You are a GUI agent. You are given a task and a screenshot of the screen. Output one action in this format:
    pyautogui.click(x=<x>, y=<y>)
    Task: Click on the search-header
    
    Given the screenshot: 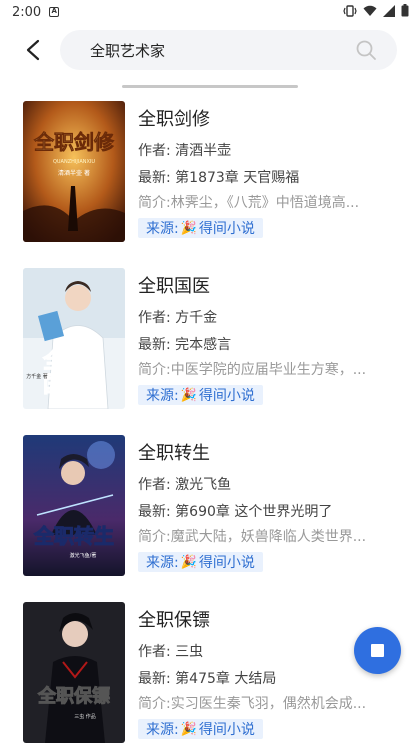 What is the action you would take?
    pyautogui.click(x=209, y=51)
    